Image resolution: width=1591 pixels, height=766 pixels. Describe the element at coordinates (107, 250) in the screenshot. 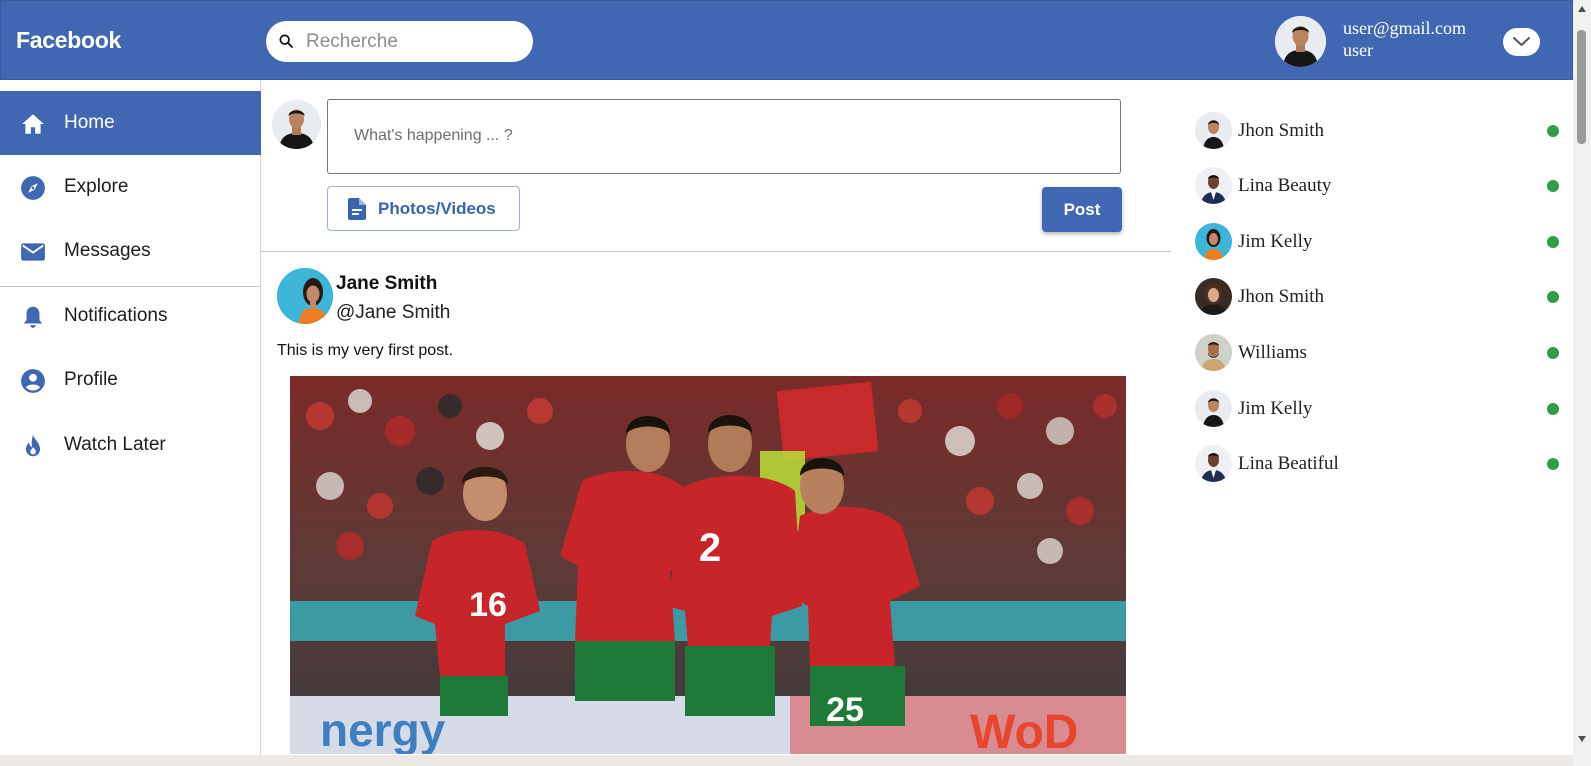

I see `sidebar-item-label: Messages` at that location.